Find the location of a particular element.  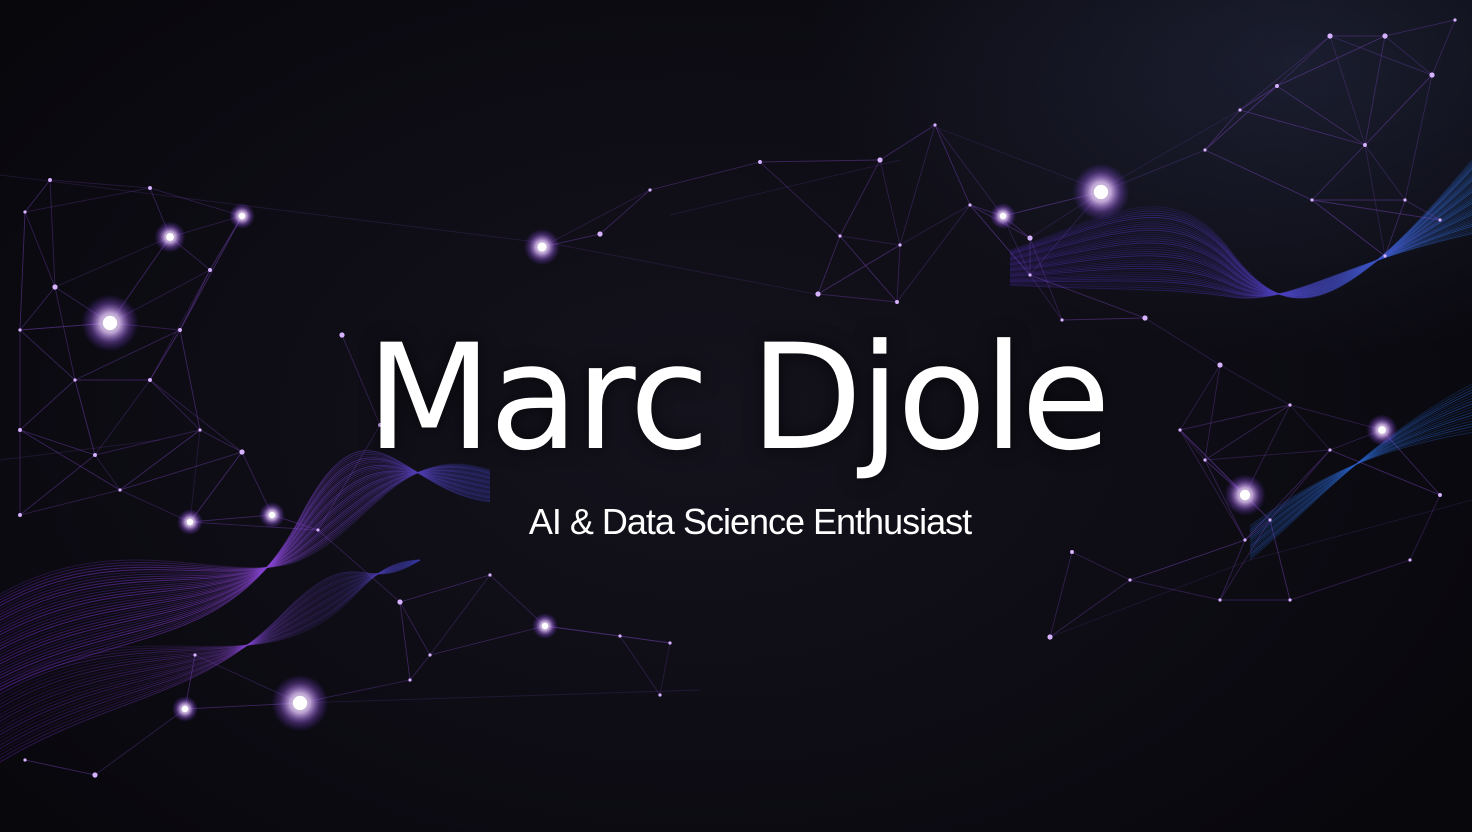

hero-name: Marc Djole is located at coordinates (737, 398).